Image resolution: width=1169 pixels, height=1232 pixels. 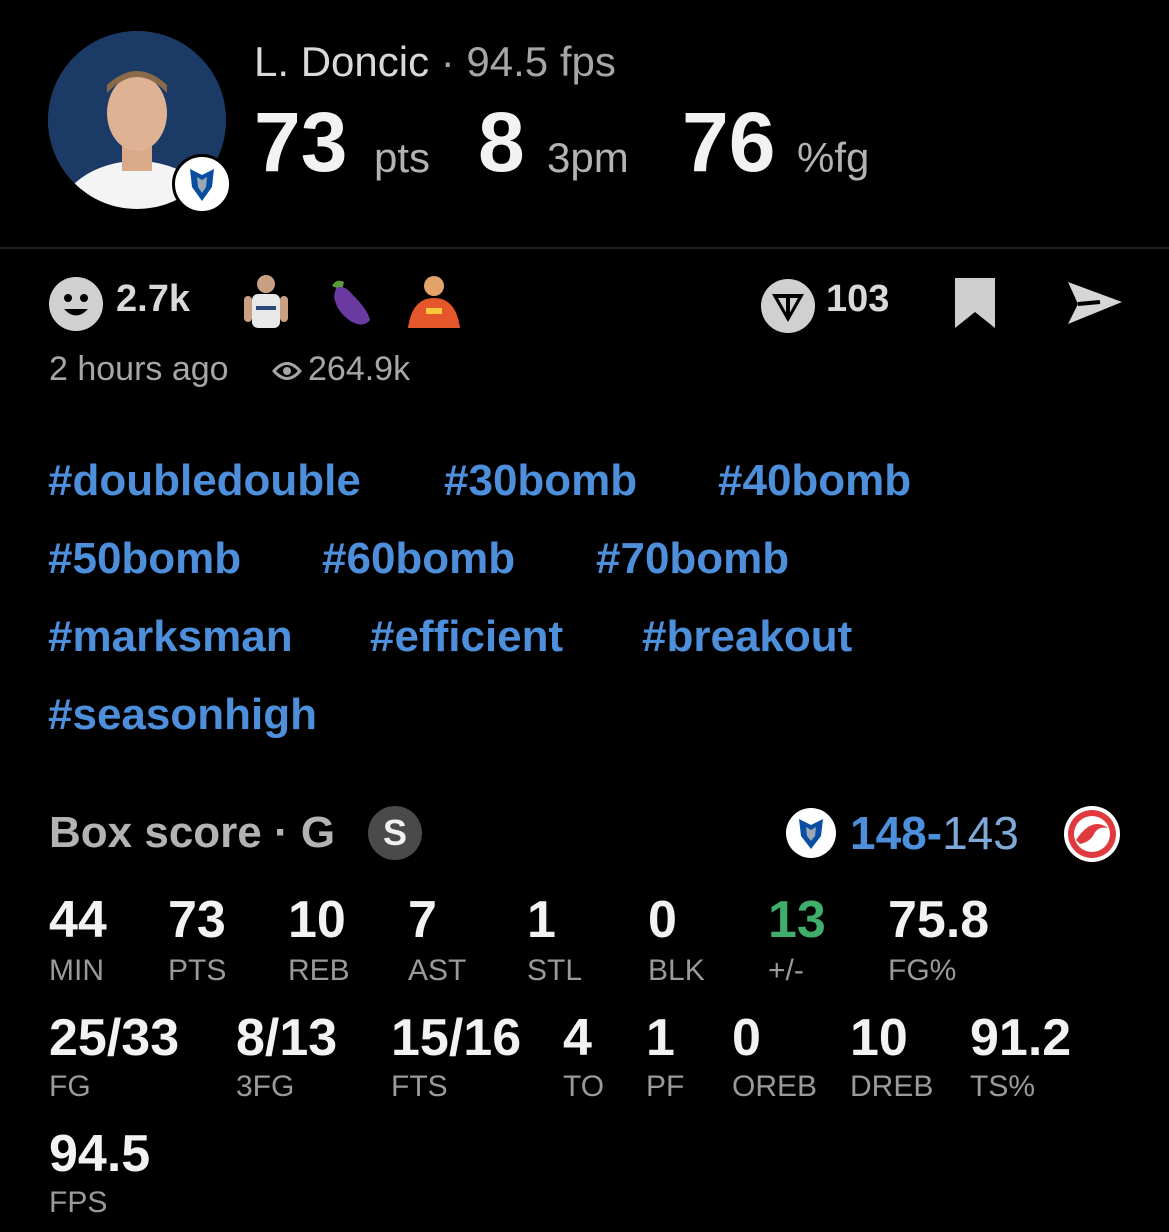 What do you see at coordinates (692, 559) in the screenshot?
I see `hashtag: #70bomb` at bounding box center [692, 559].